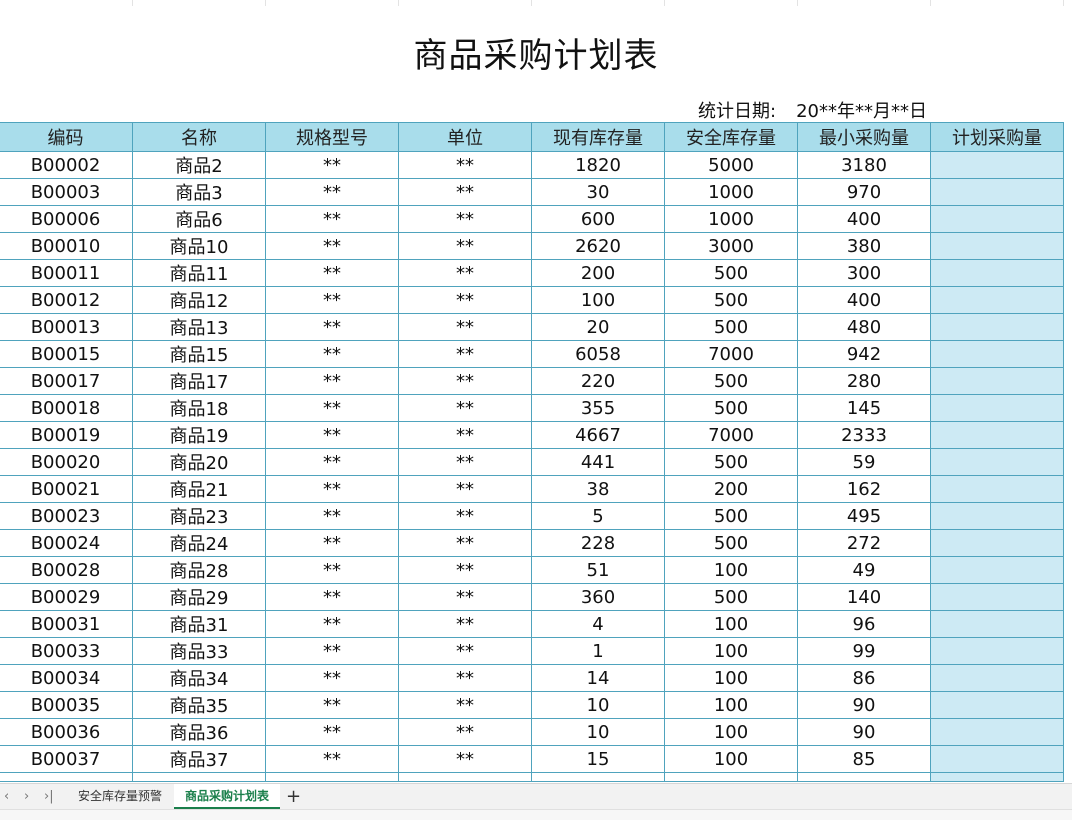 This screenshot has height=820, width=1072. I want to click on cell-stock: 600, so click(598, 219).